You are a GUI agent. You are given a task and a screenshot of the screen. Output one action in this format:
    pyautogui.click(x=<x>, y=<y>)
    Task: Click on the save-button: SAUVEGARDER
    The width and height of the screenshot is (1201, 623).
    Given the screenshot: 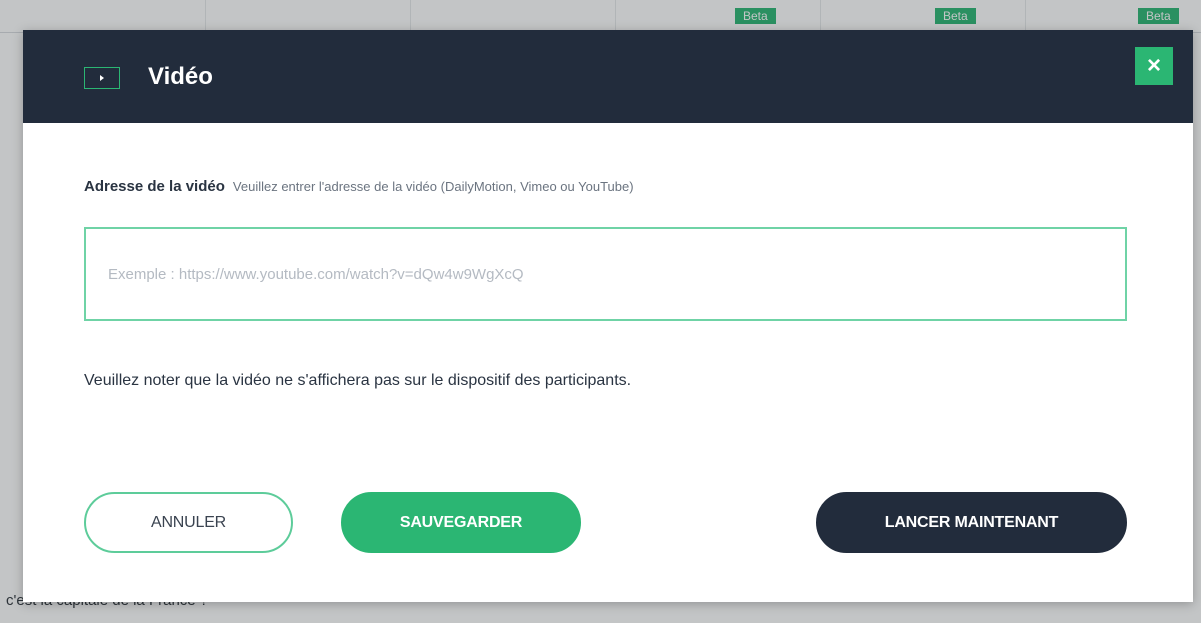 What is the action you would take?
    pyautogui.click(x=461, y=522)
    